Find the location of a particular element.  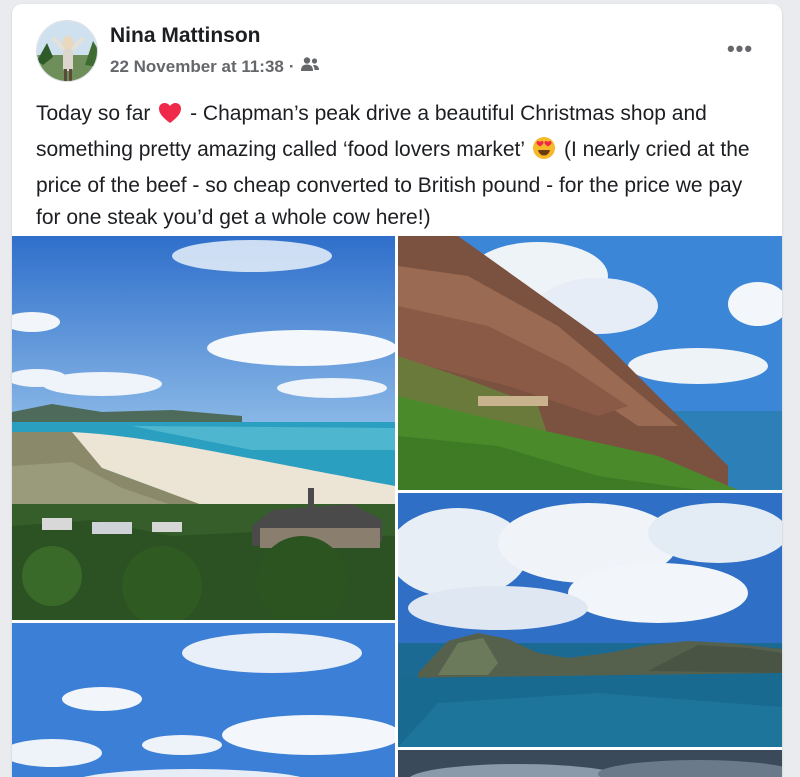

photo-sky-clouds is located at coordinates (203, 700).